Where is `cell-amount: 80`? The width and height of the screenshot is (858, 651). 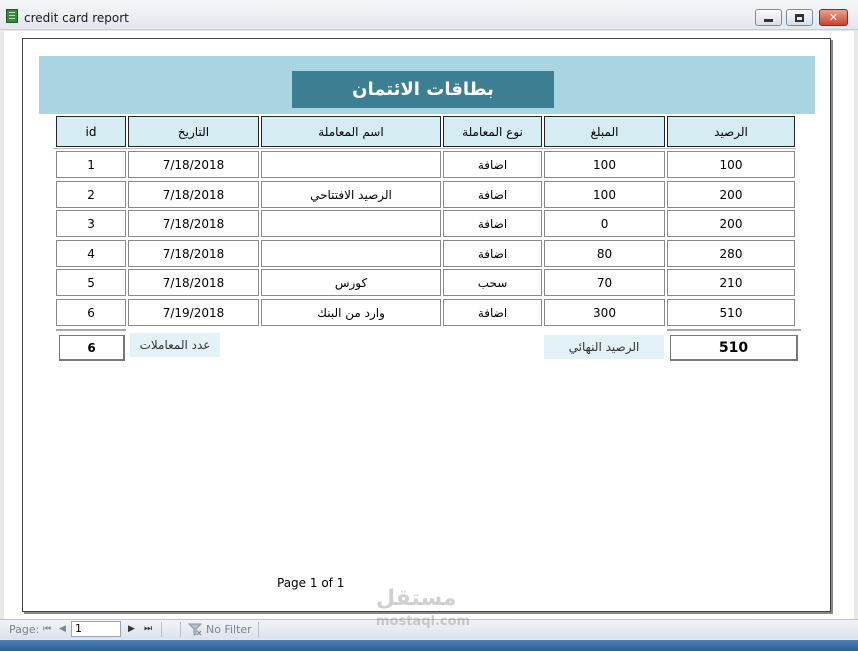
cell-amount: 80 is located at coordinates (604, 253).